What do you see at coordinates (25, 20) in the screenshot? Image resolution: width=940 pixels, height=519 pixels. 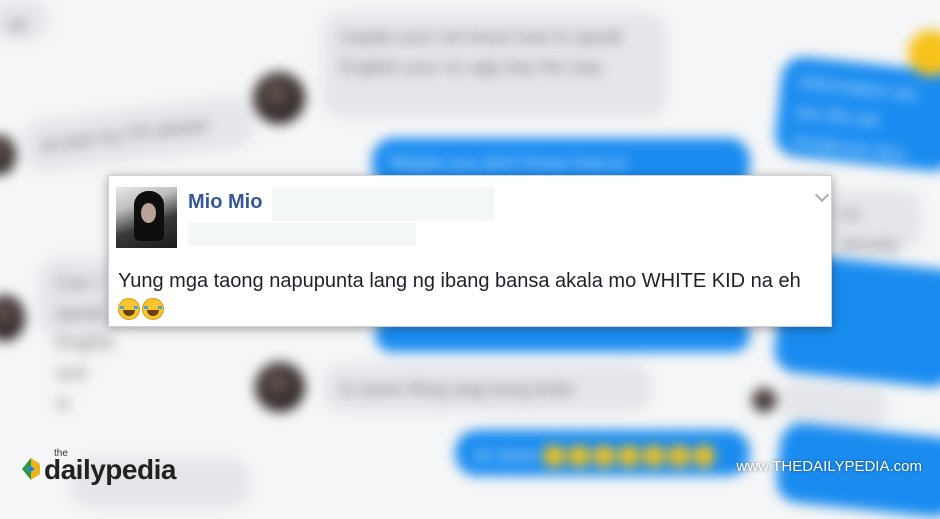 I see `corner-bubble: ok` at bounding box center [25, 20].